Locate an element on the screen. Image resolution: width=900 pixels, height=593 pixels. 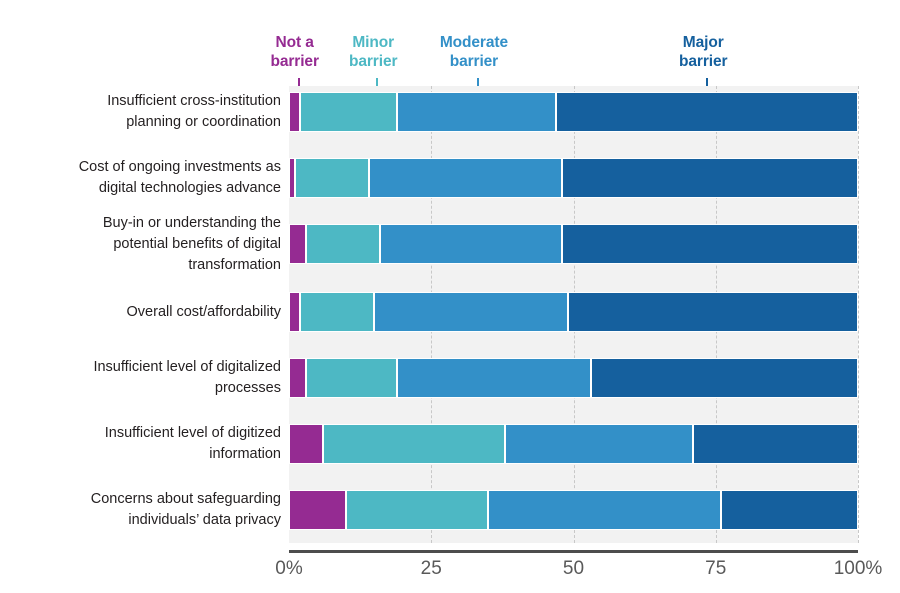
tick-label-100: 100% is located at coordinates (858, 568).